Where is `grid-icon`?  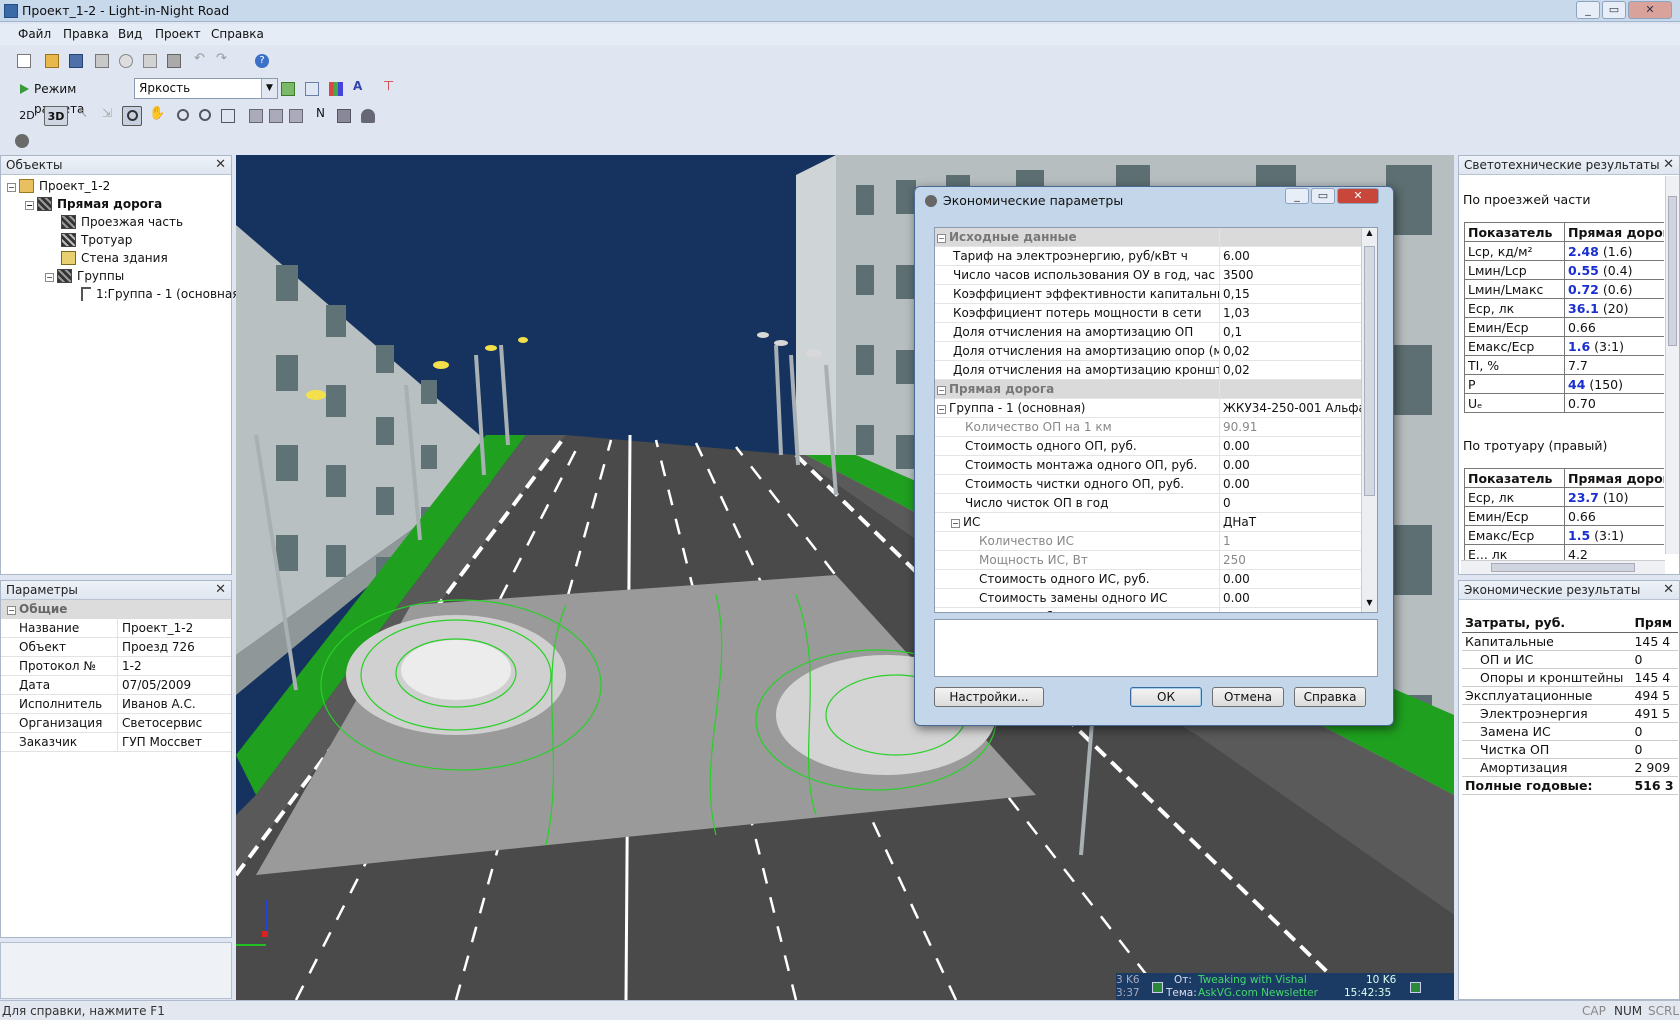
grid-icon is located at coordinates (336, 89).